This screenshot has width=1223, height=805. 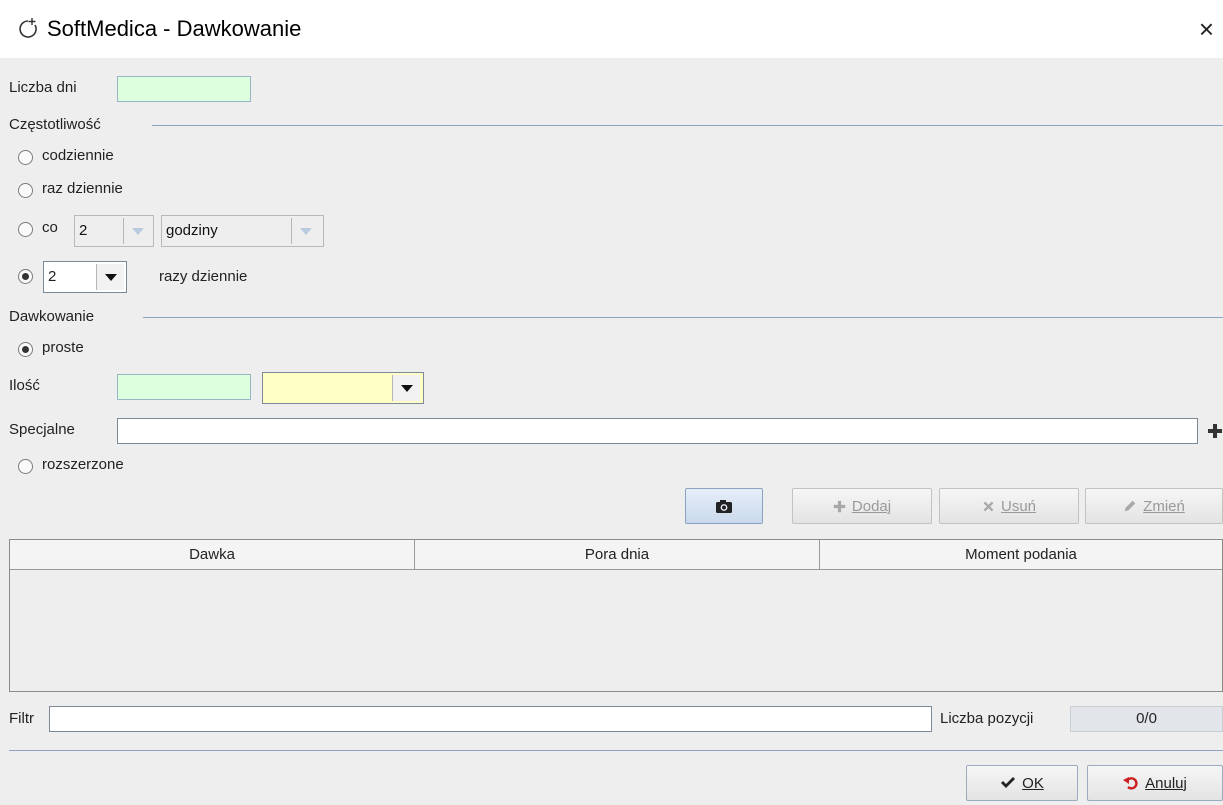 I want to click on ok-button: OK, so click(x=1022, y=783).